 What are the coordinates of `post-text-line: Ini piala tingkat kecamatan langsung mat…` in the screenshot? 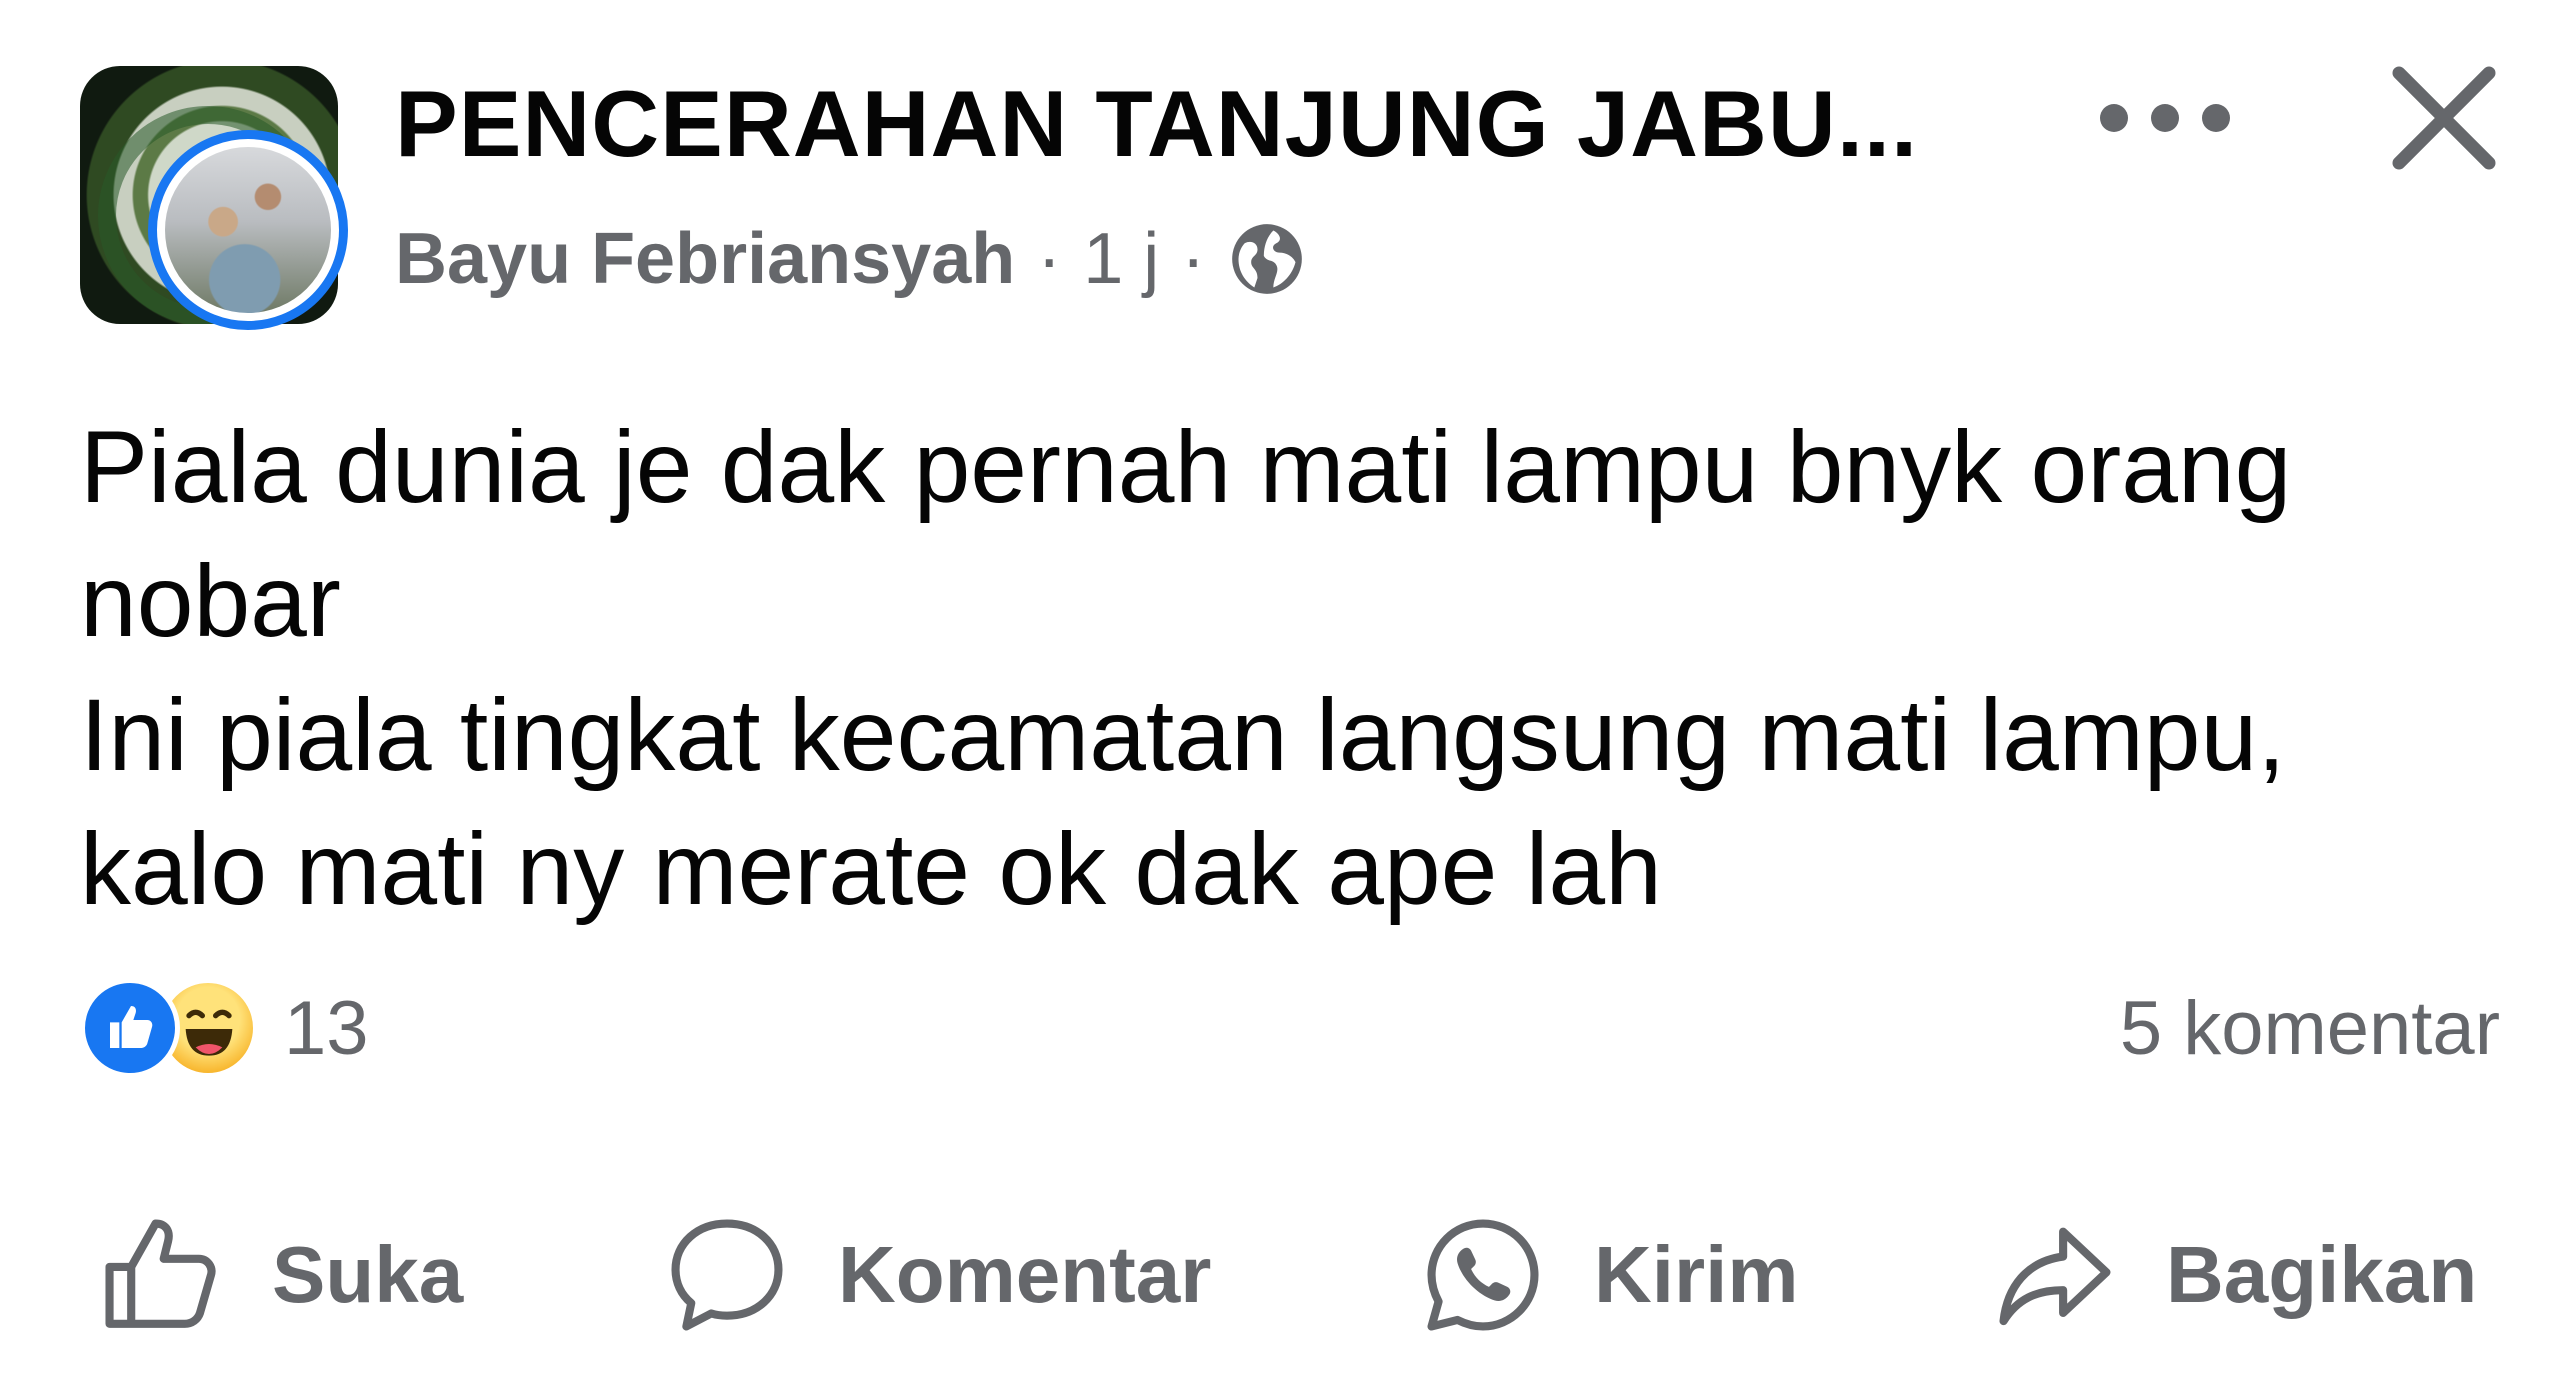 It's located at (1183, 735).